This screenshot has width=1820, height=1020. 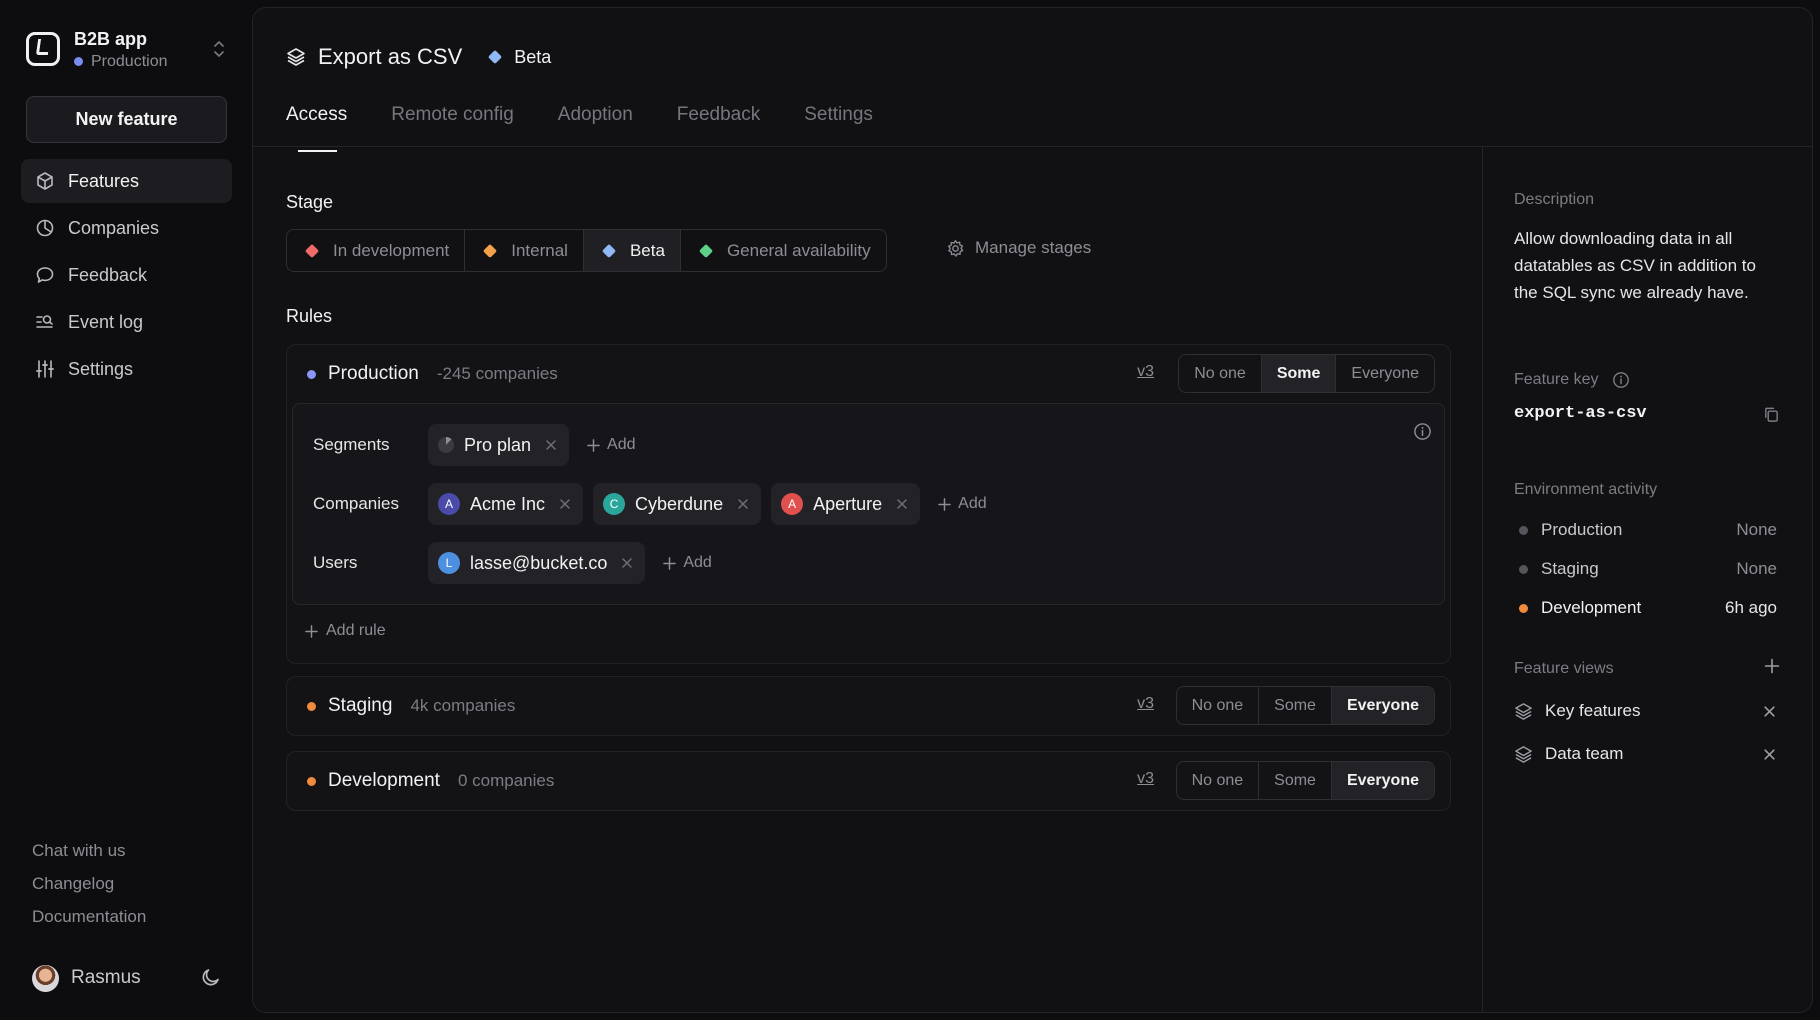 I want to click on sidebar-item-label: Feedback, so click(x=108, y=274).